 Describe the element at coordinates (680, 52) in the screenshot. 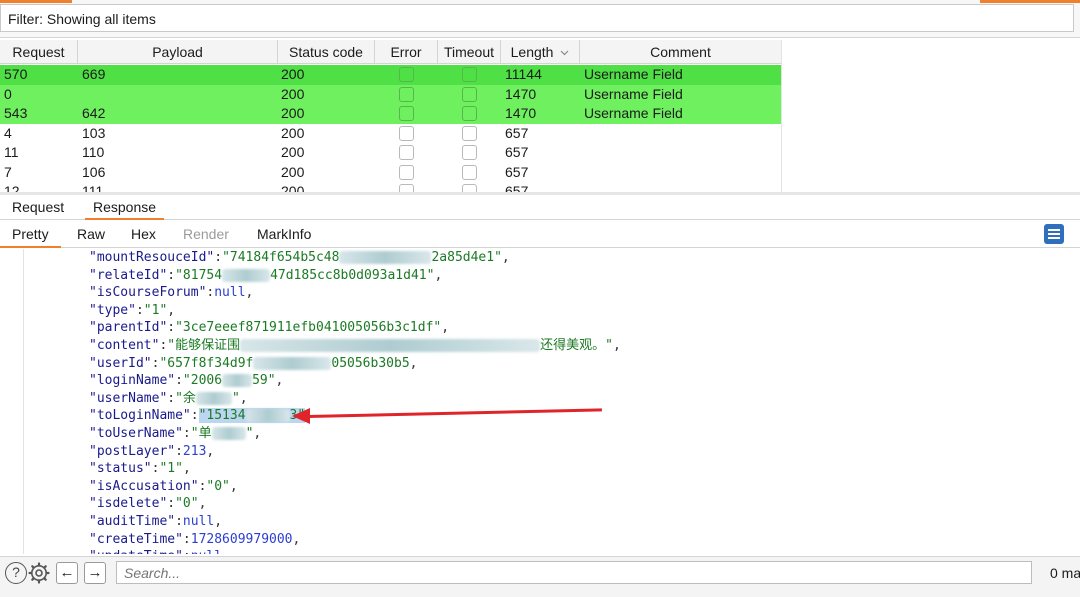

I see `column-header-comment: Comment` at that location.